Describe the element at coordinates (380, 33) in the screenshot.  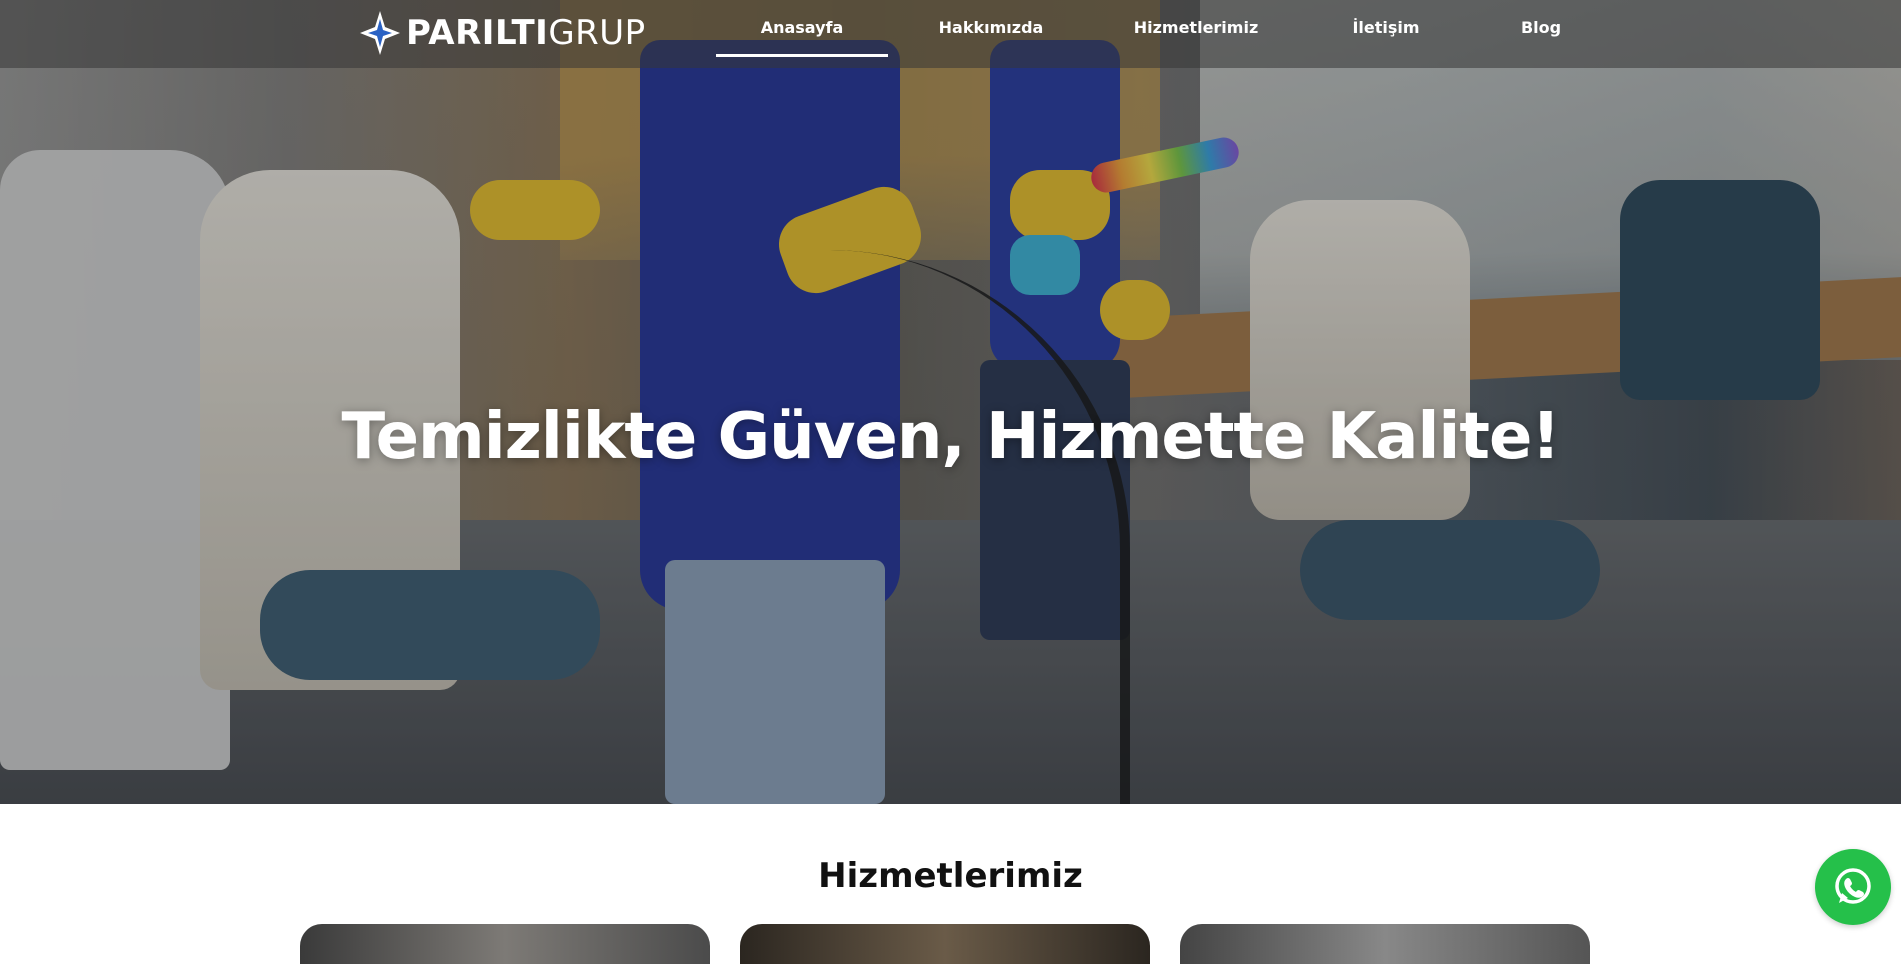
I see `star-logo-icon` at that location.